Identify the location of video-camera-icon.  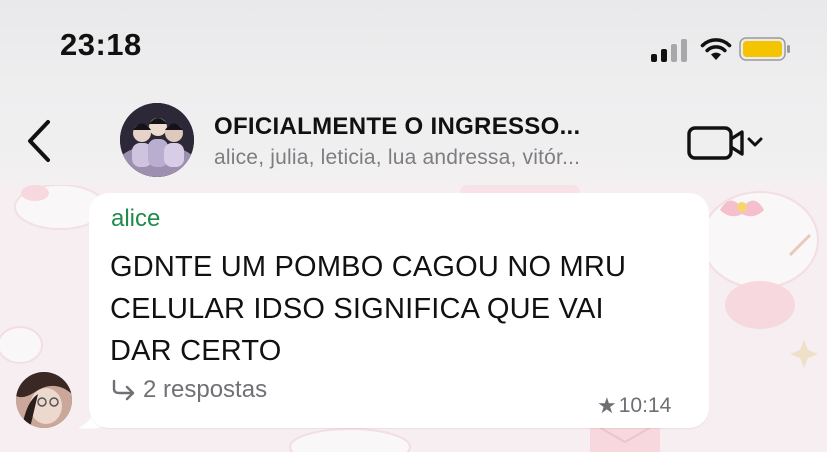
(728, 143).